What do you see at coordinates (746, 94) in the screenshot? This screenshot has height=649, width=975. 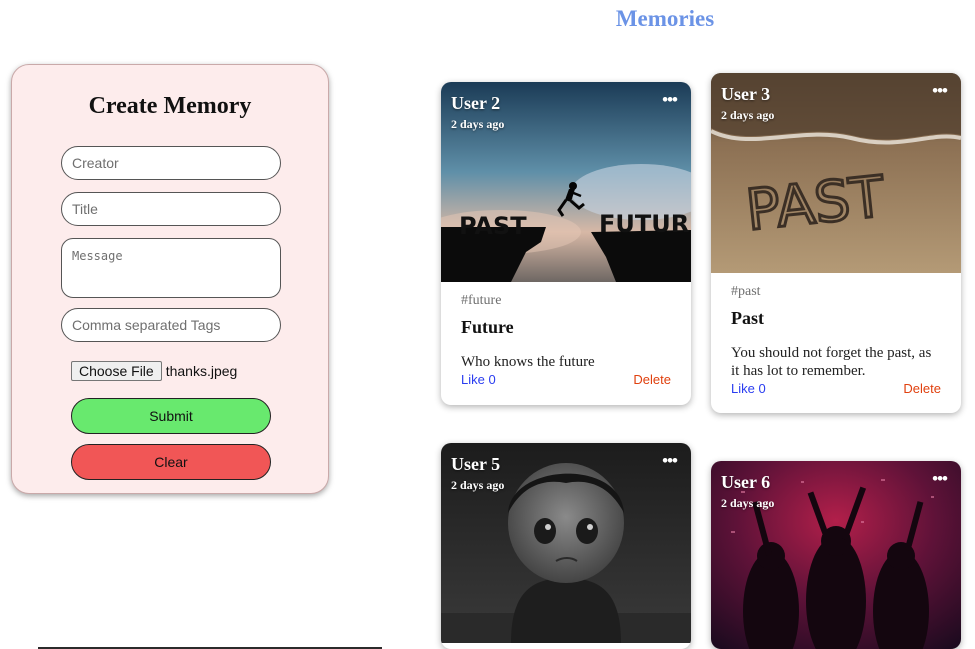 I see `card-creator: User 3` at bounding box center [746, 94].